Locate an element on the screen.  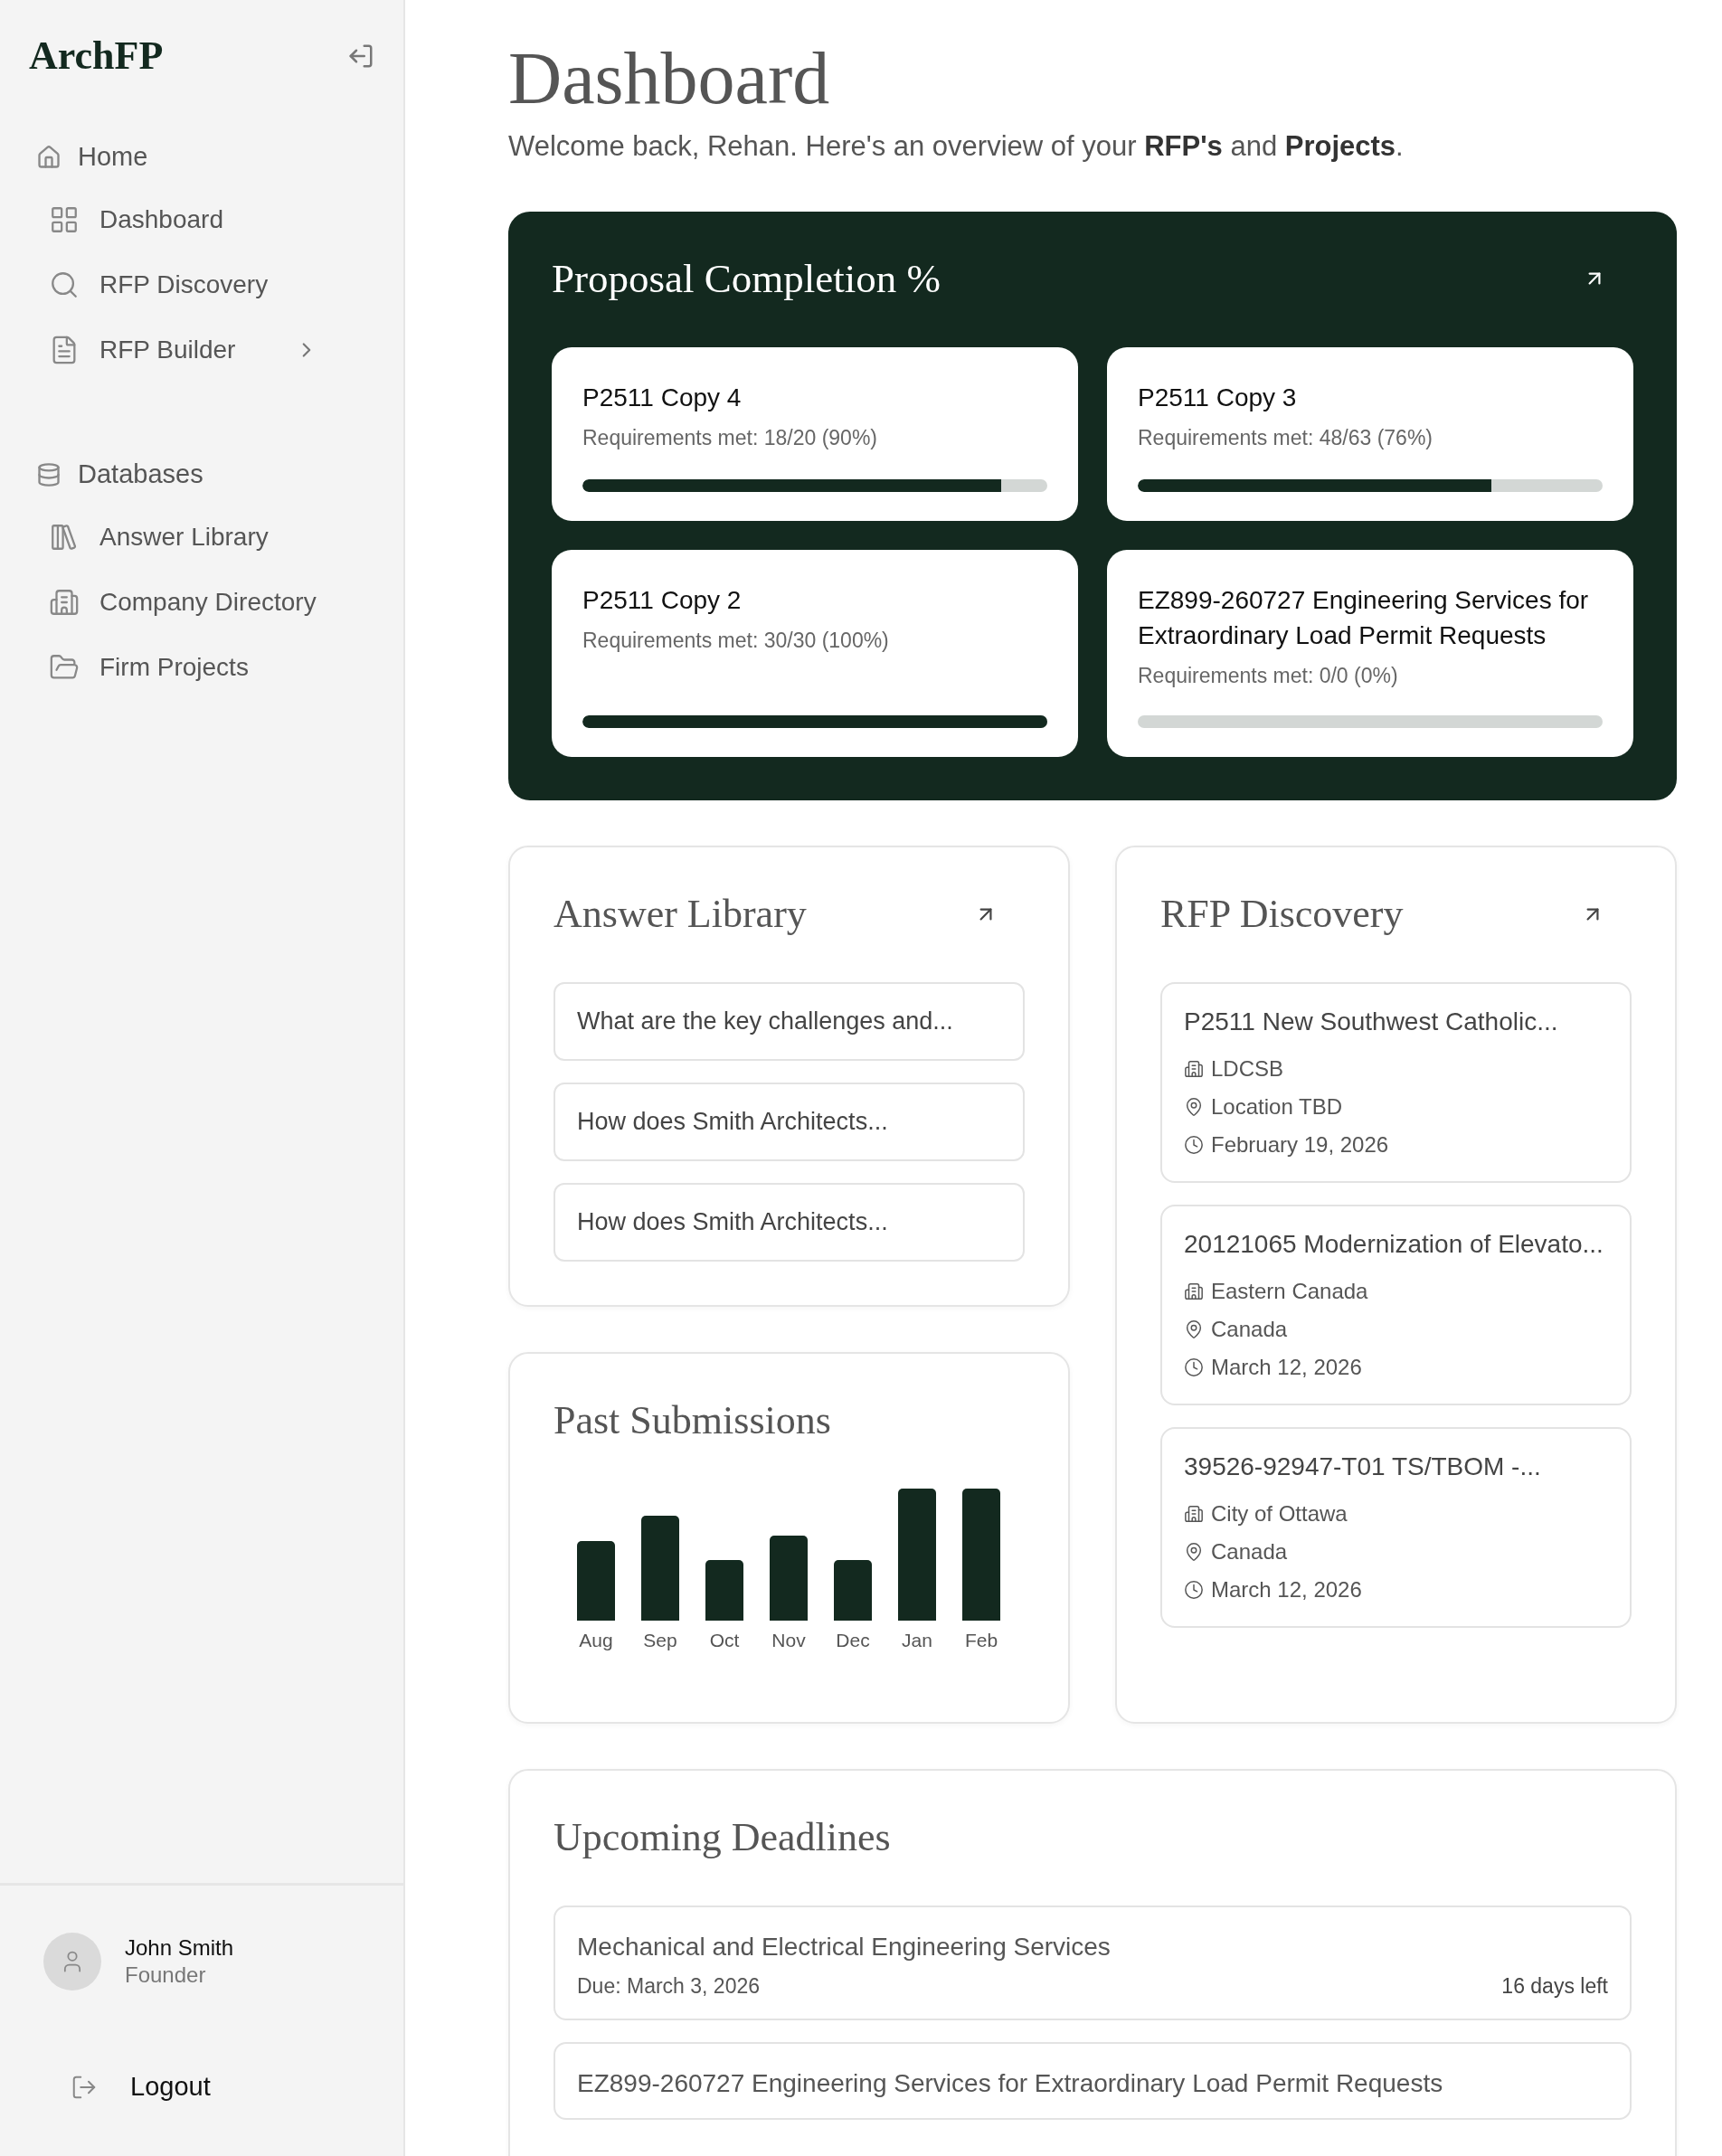
user-role: Founder is located at coordinates (166, 1975).